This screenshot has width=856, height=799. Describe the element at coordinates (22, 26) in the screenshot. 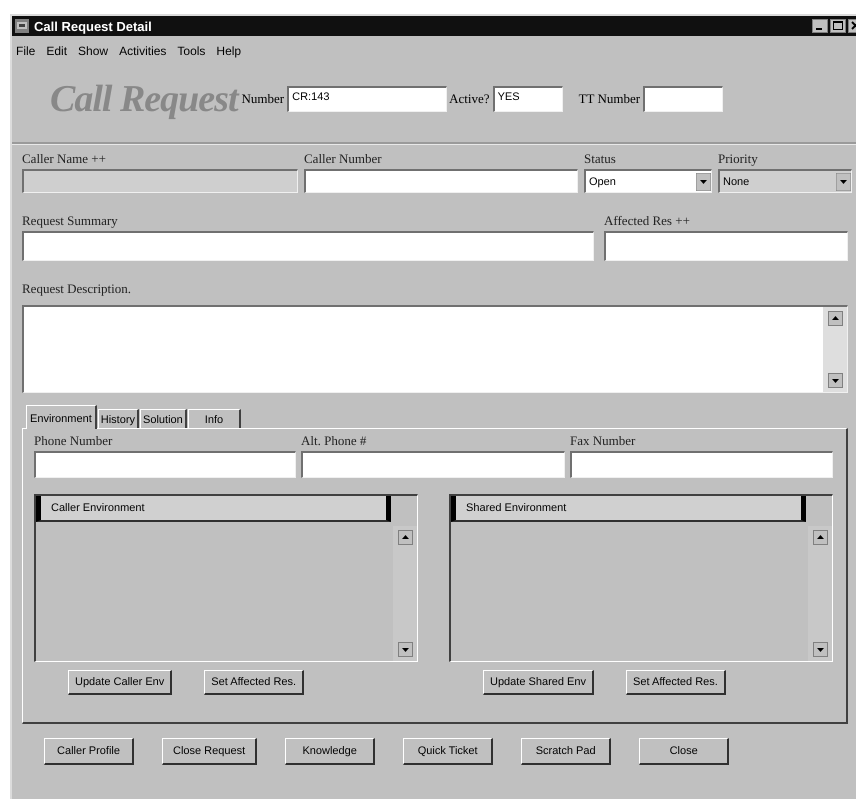

I see `app-icon` at that location.